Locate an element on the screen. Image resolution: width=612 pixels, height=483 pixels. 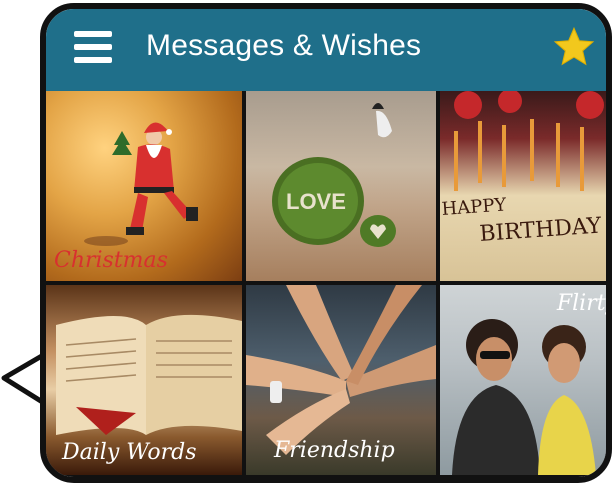
category-tile-love: LOVE is located at coordinates (341, 186).